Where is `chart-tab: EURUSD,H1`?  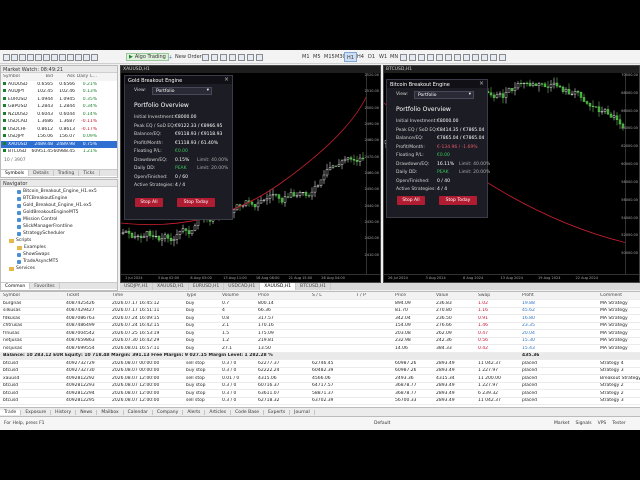
chart-tab: EURUSD,H1 is located at coordinates (207, 286).